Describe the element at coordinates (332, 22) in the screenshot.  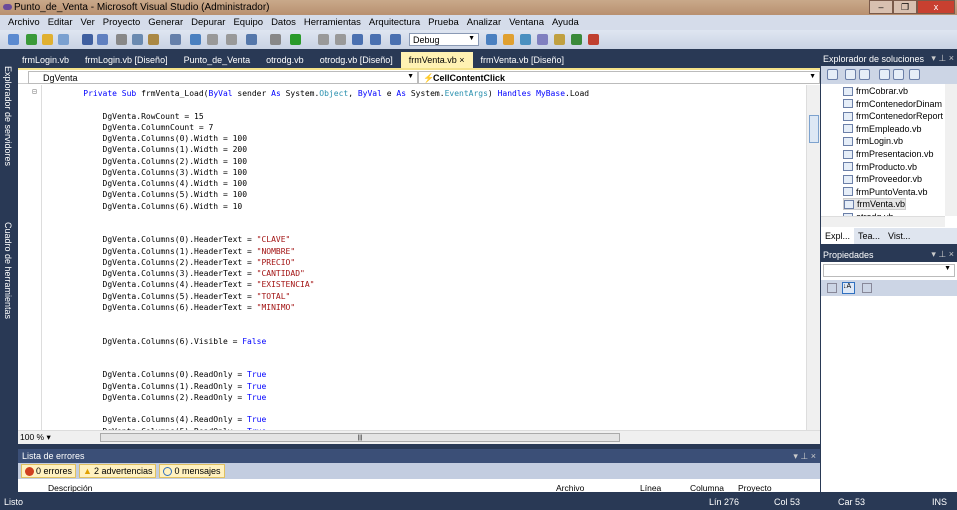
I see `menu-herramientas: Herramientas` at that location.